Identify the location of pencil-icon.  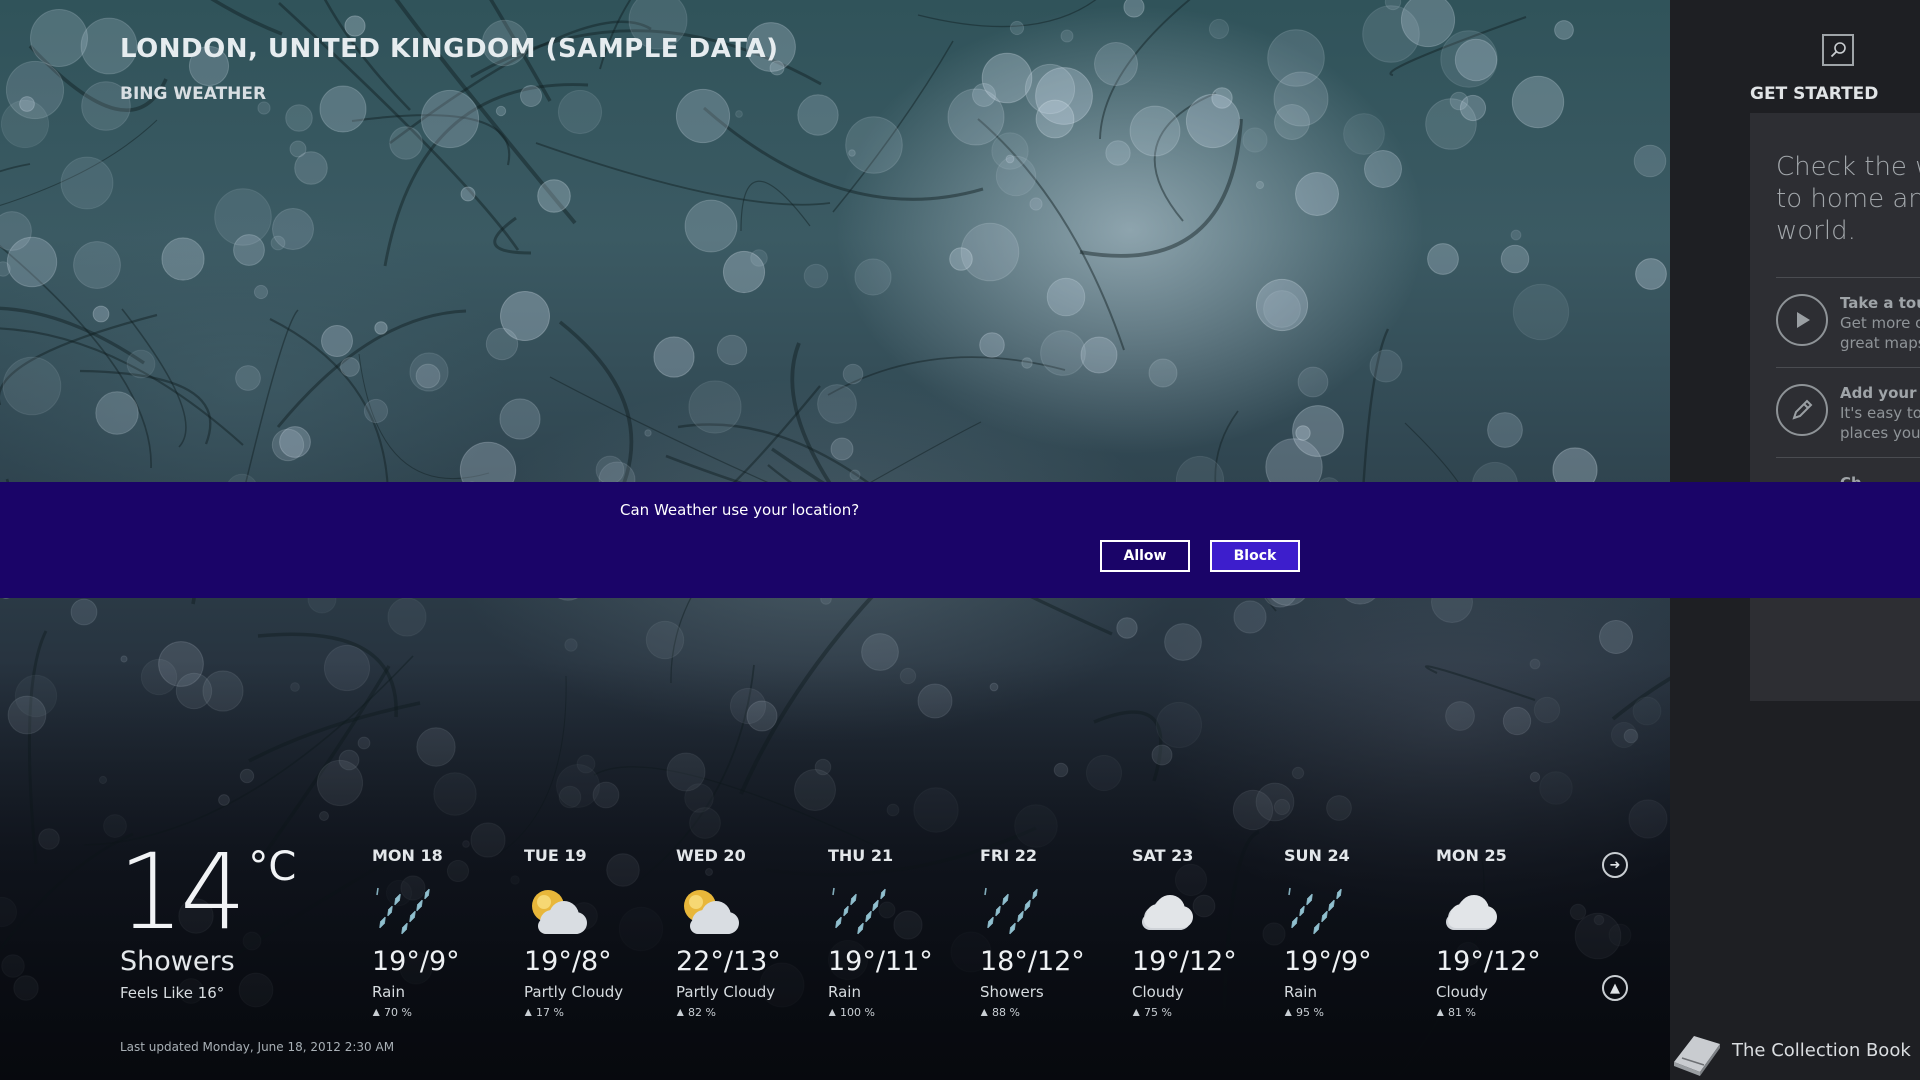
(1802, 410).